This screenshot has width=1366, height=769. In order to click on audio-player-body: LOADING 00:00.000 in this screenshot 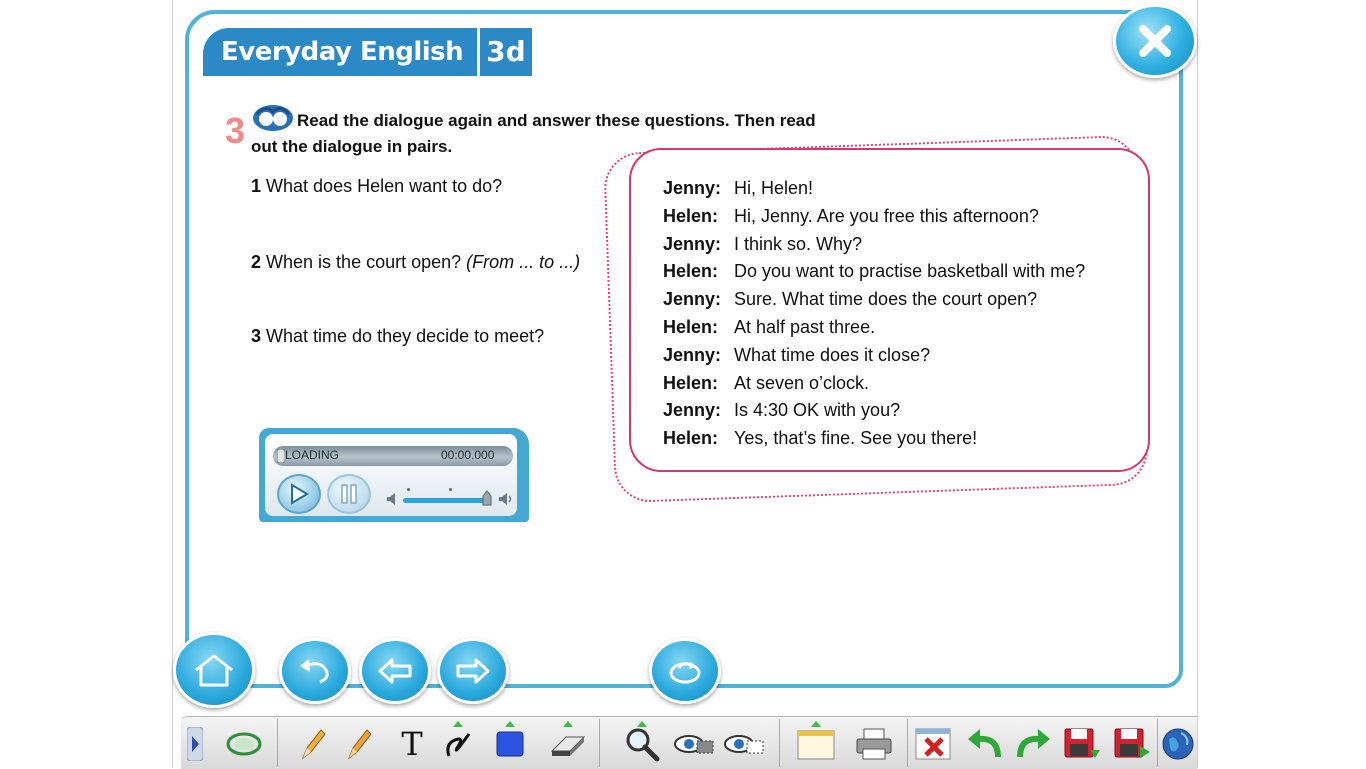, I will do `click(391, 475)`.